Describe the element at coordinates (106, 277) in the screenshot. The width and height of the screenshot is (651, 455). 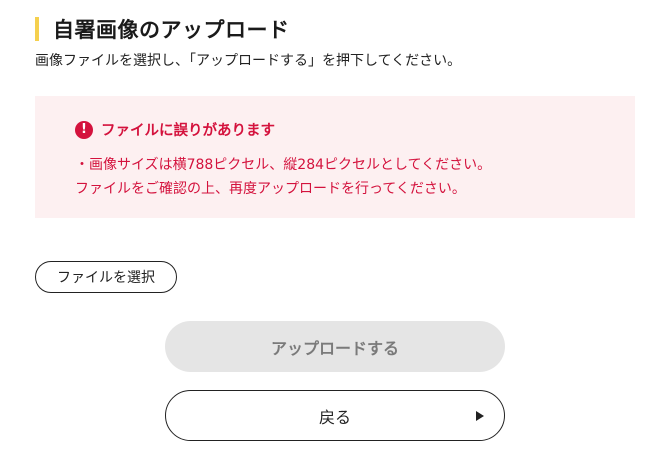
I see `file-select-button: ファイルを選択` at that location.